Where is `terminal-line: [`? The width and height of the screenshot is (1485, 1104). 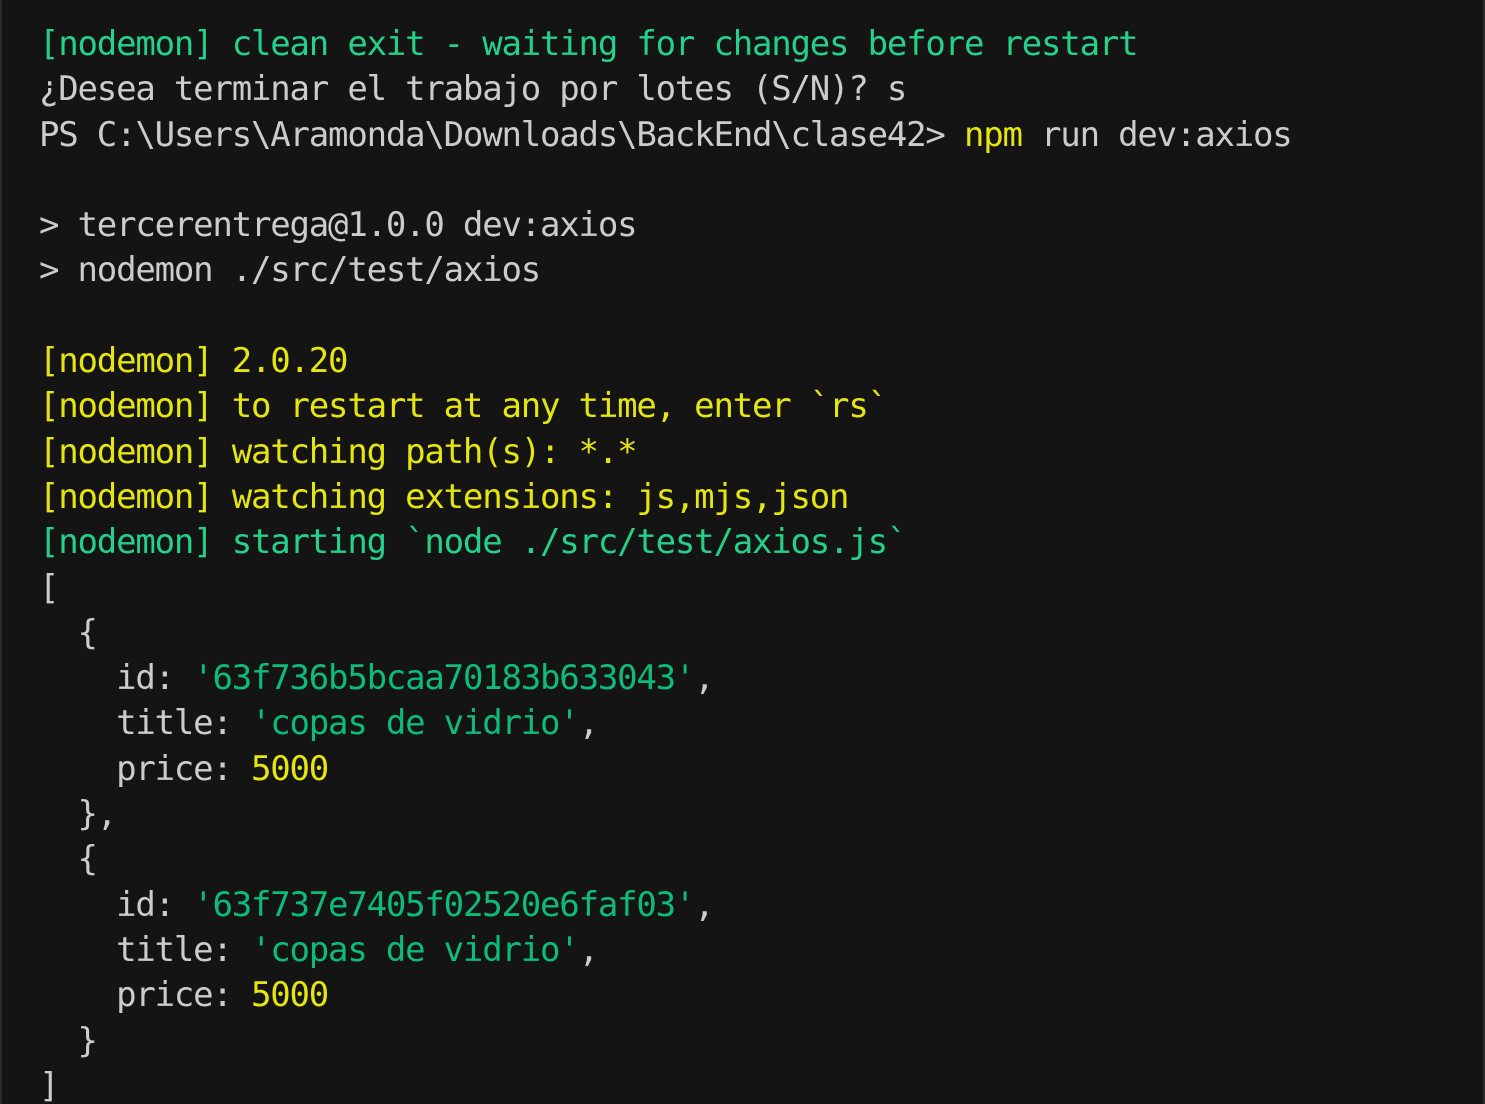 terminal-line: [ is located at coordinates (665, 588).